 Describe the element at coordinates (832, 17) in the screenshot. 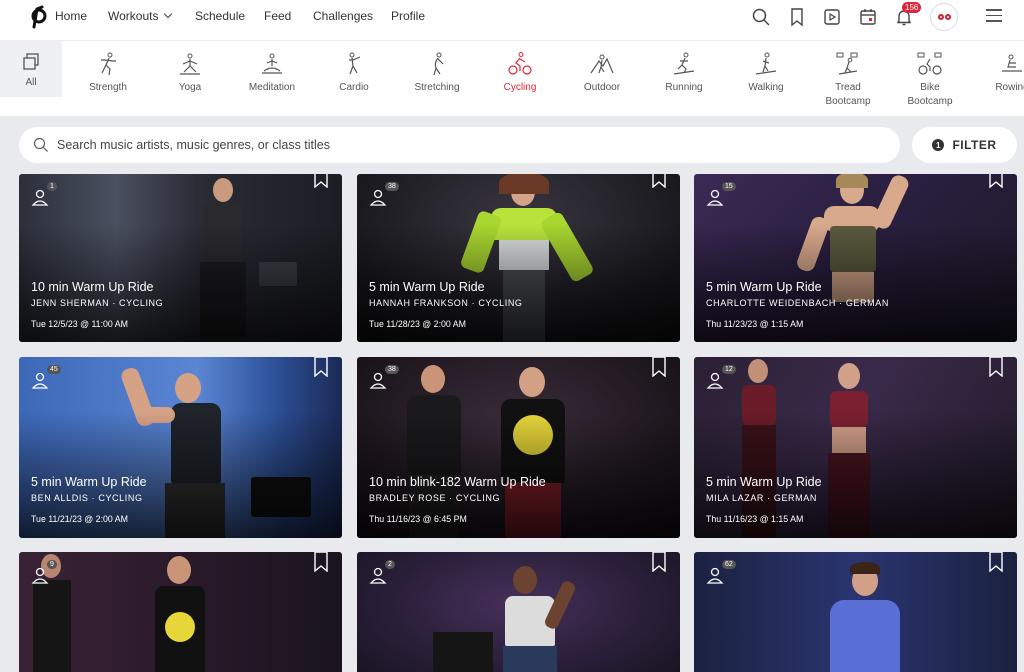

I see `video-library-icon` at that location.